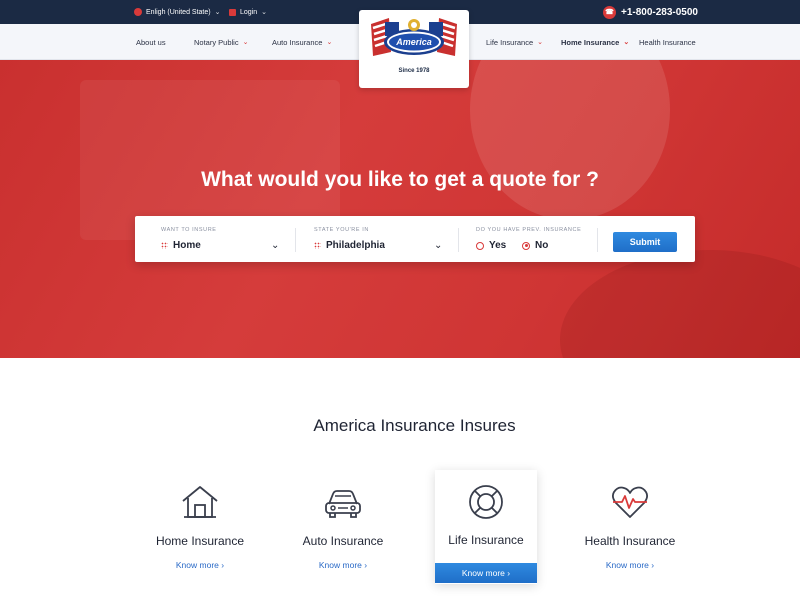 This screenshot has height=600, width=800. What do you see at coordinates (297, 42) in the screenshot?
I see `nav-item-label: Auto Insurance` at bounding box center [297, 42].